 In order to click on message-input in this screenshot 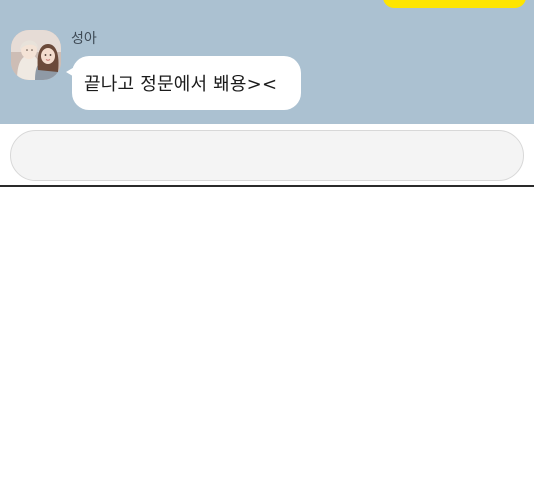, I will do `click(267, 155)`.